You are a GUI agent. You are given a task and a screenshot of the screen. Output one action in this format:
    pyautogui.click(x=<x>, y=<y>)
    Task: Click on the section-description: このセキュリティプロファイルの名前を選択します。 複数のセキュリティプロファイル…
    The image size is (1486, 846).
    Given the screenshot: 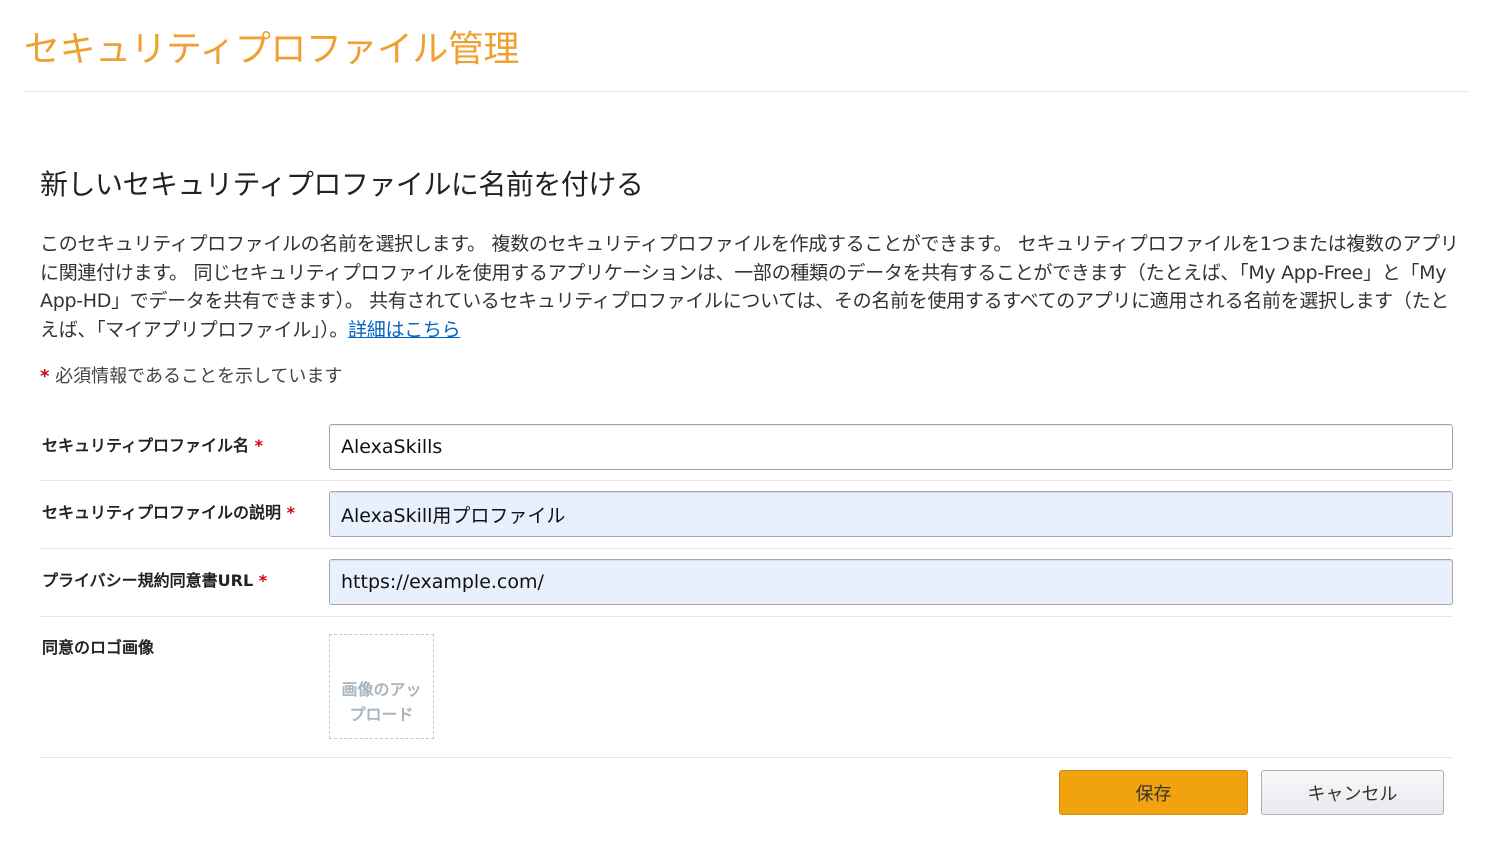 What is the action you would take?
    pyautogui.click(x=750, y=287)
    